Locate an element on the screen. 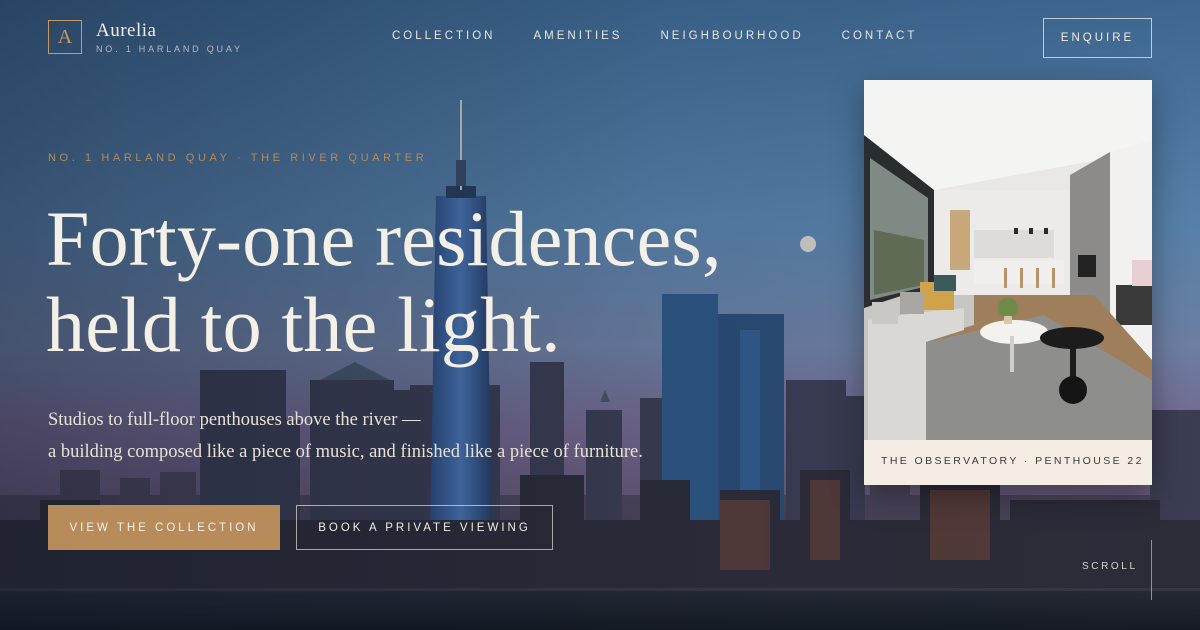  hero-eyebrow: NO. 1 HARLAND QUAY · THE RIVER QUARTER is located at coordinates (238, 158).